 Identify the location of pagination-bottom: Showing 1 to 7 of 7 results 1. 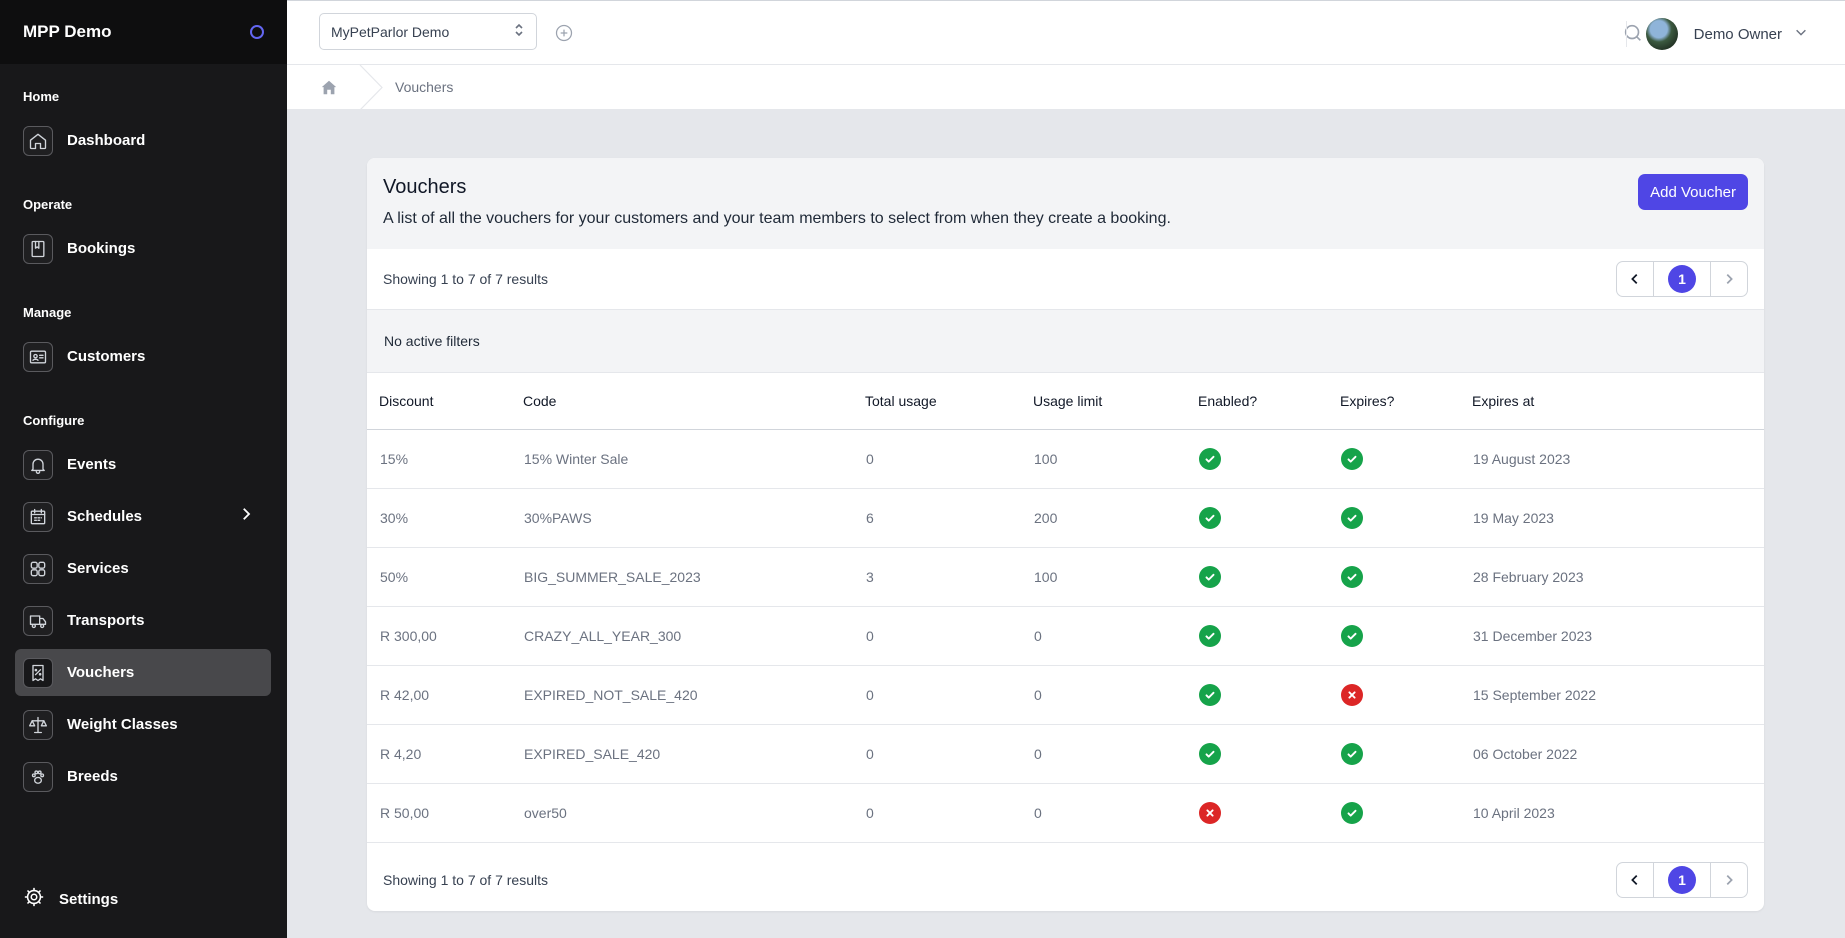
(1065, 877).